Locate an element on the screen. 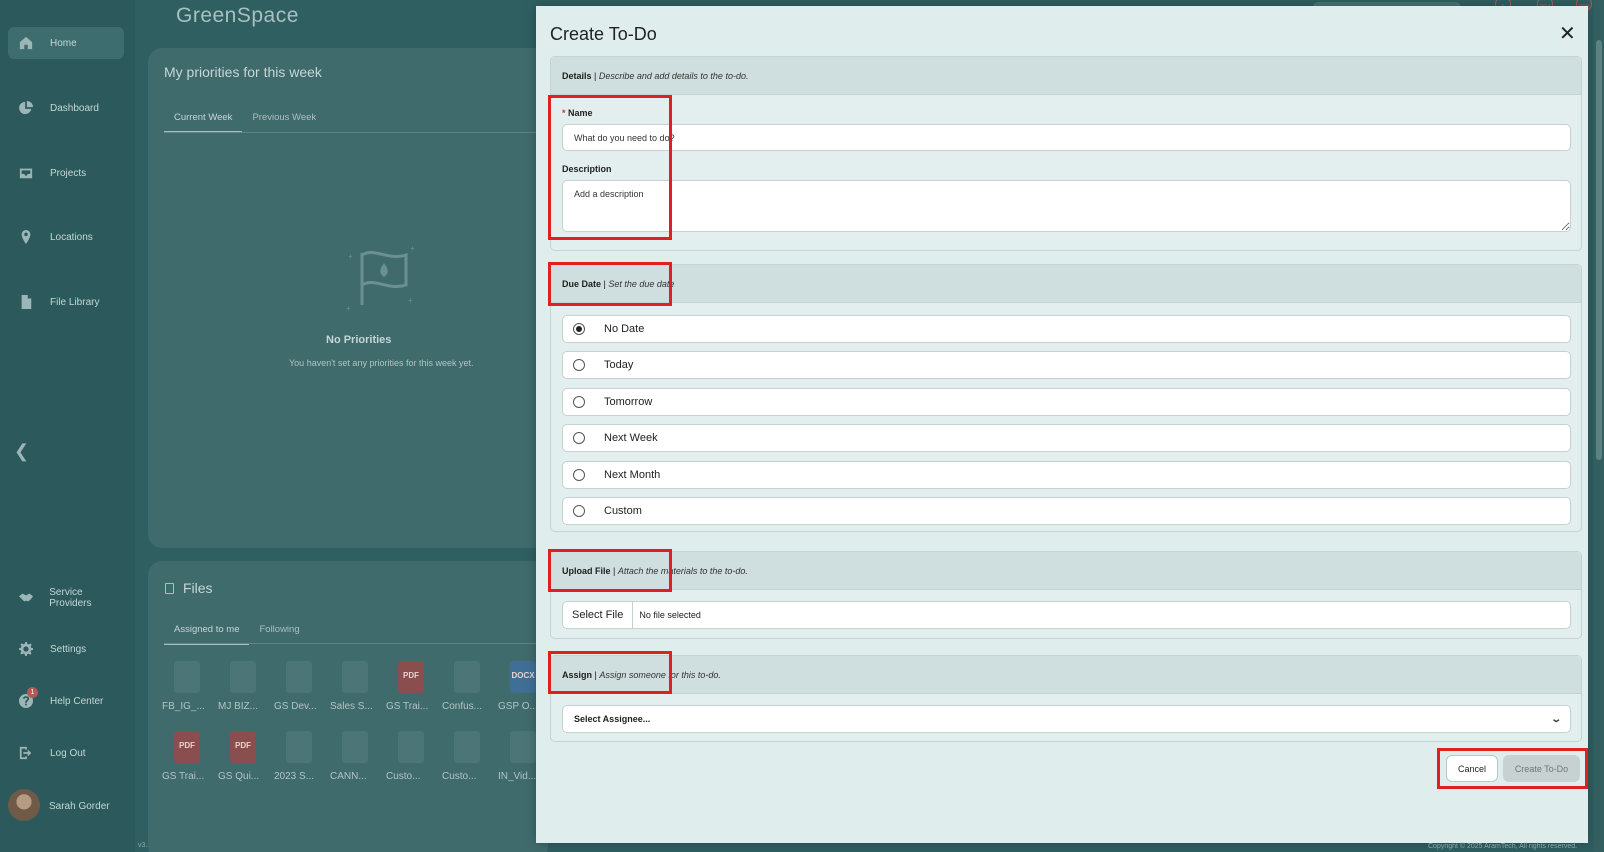  assign-header: Assign | Assign someone for this to-do. is located at coordinates (1066, 675).